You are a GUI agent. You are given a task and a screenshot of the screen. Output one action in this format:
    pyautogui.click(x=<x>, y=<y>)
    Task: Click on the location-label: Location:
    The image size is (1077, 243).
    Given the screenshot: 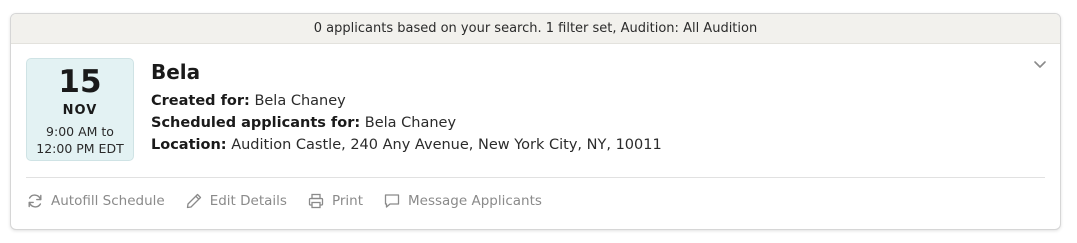 What is the action you would take?
    pyautogui.click(x=189, y=145)
    